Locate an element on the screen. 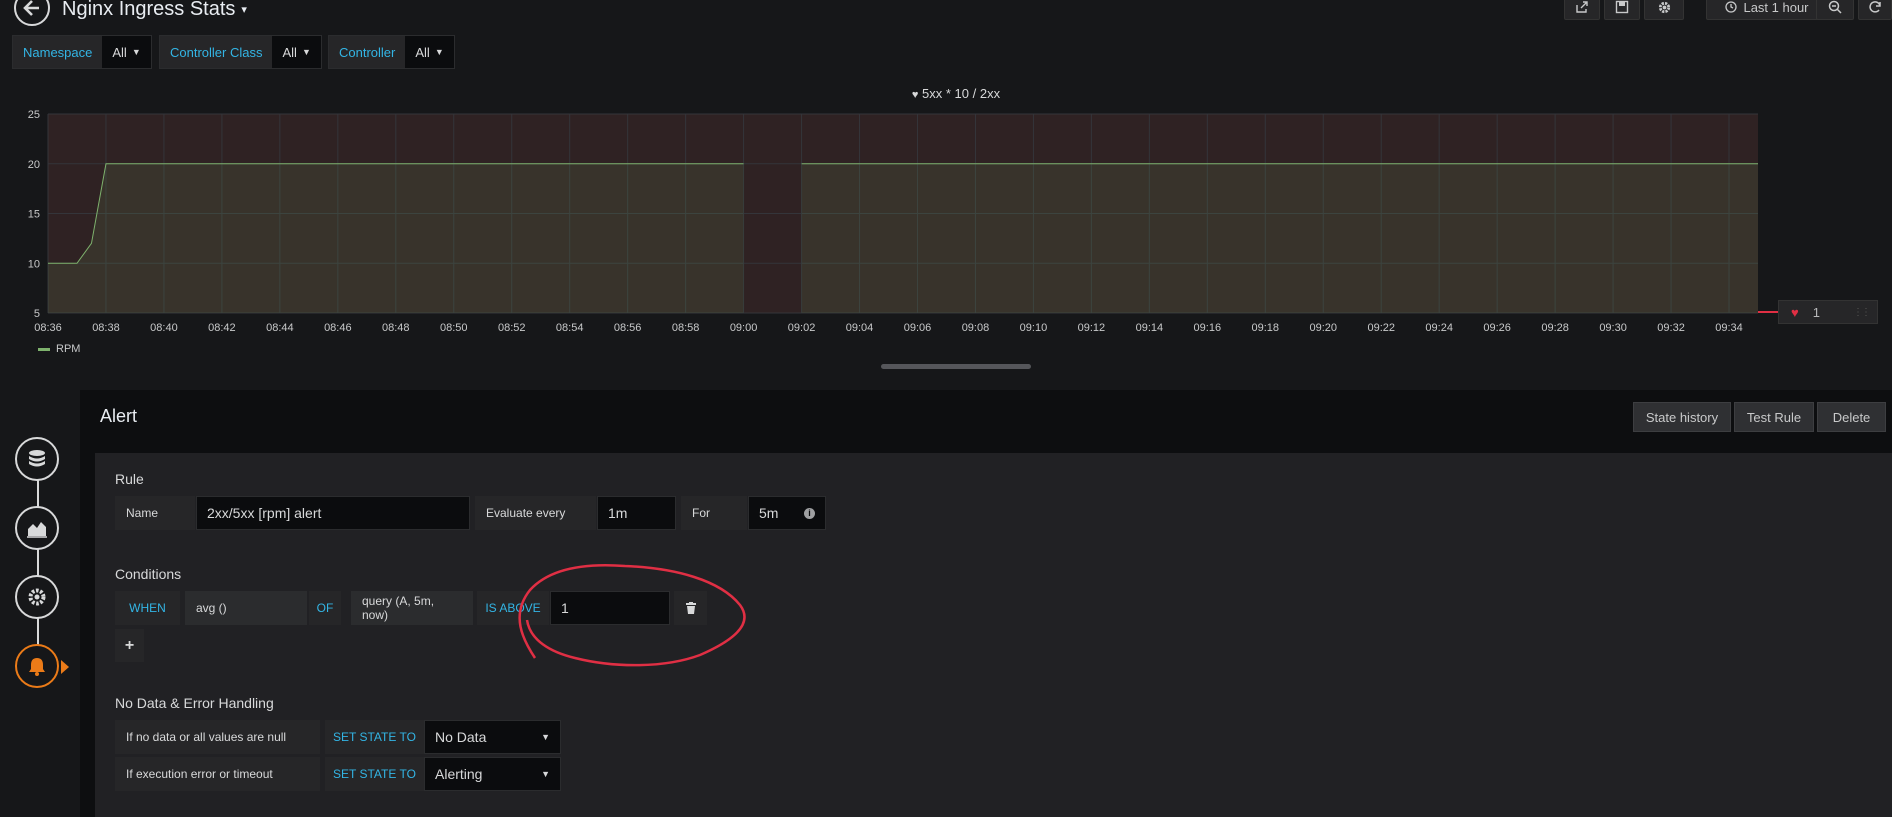 The height and width of the screenshot is (817, 1892). variable-namespace-value: All ▼ is located at coordinates (126, 52).